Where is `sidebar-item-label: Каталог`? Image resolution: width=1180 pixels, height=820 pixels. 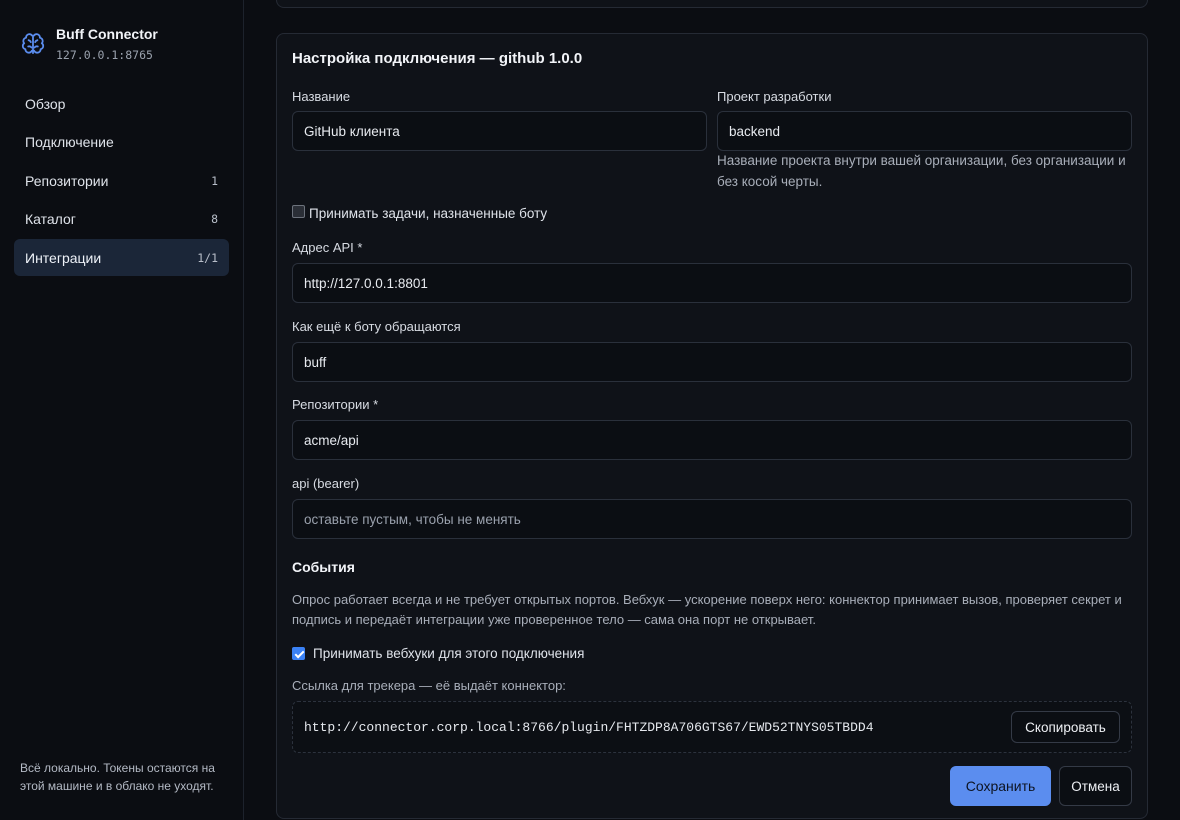
sidebar-item-label: Каталог is located at coordinates (50, 219).